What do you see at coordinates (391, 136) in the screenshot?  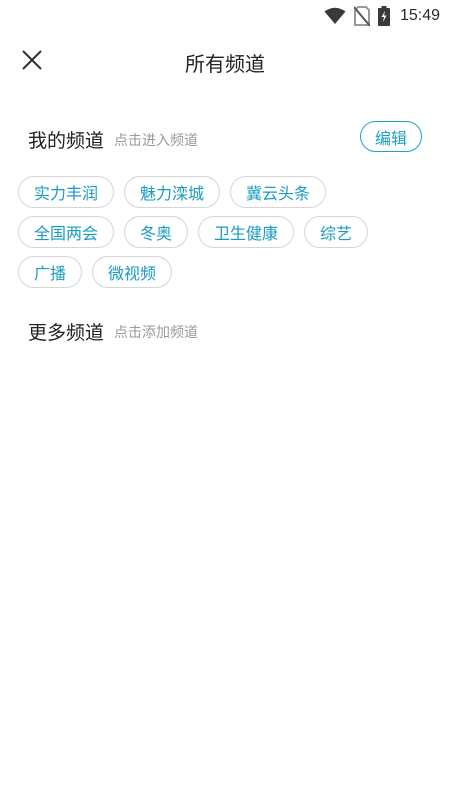 I see `edit-button: 编辑` at bounding box center [391, 136].